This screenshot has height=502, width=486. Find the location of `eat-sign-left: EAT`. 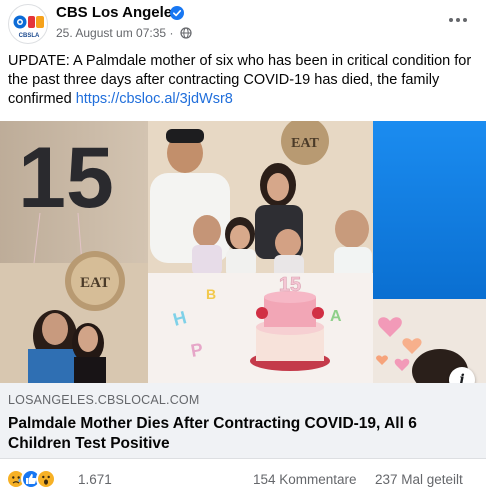

eat-sign-left: EAT is located at coordinates (95, 283).